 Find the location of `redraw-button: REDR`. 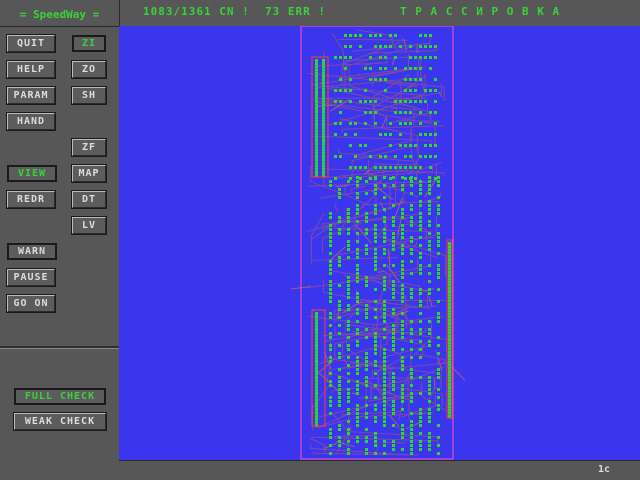

redraw-button: REDR is located at coordinates (31, 199).